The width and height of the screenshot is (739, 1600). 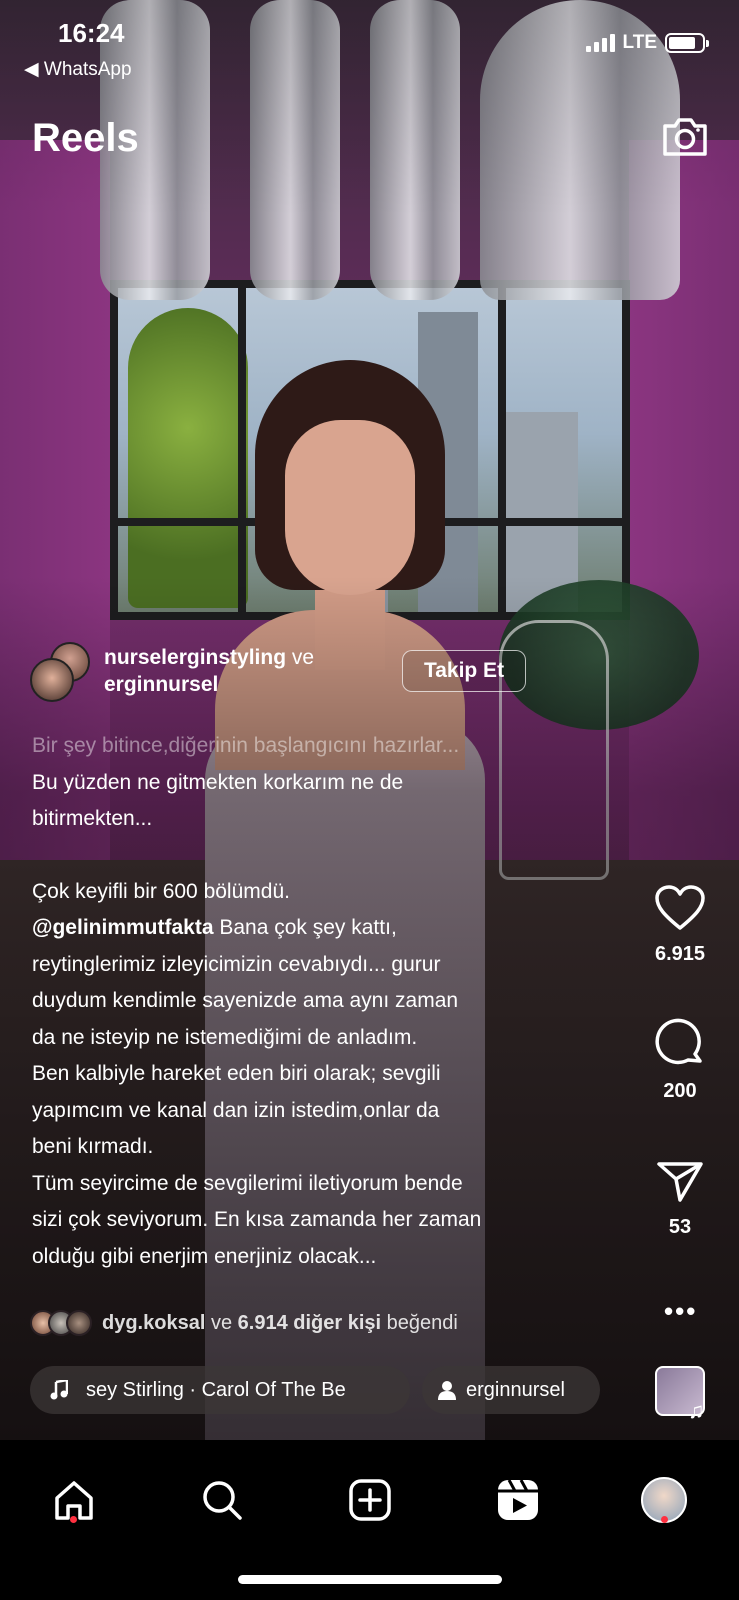 What do you see at coordinates (195, 657) in the screenshot?
I see `author-name: nurselerginstyling` at bounding box center [195, 657].